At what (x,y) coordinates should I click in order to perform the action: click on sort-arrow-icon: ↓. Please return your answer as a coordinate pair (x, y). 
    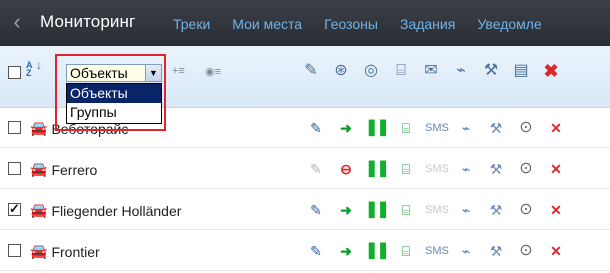
    Looking at the image, I should click on (39, 65).